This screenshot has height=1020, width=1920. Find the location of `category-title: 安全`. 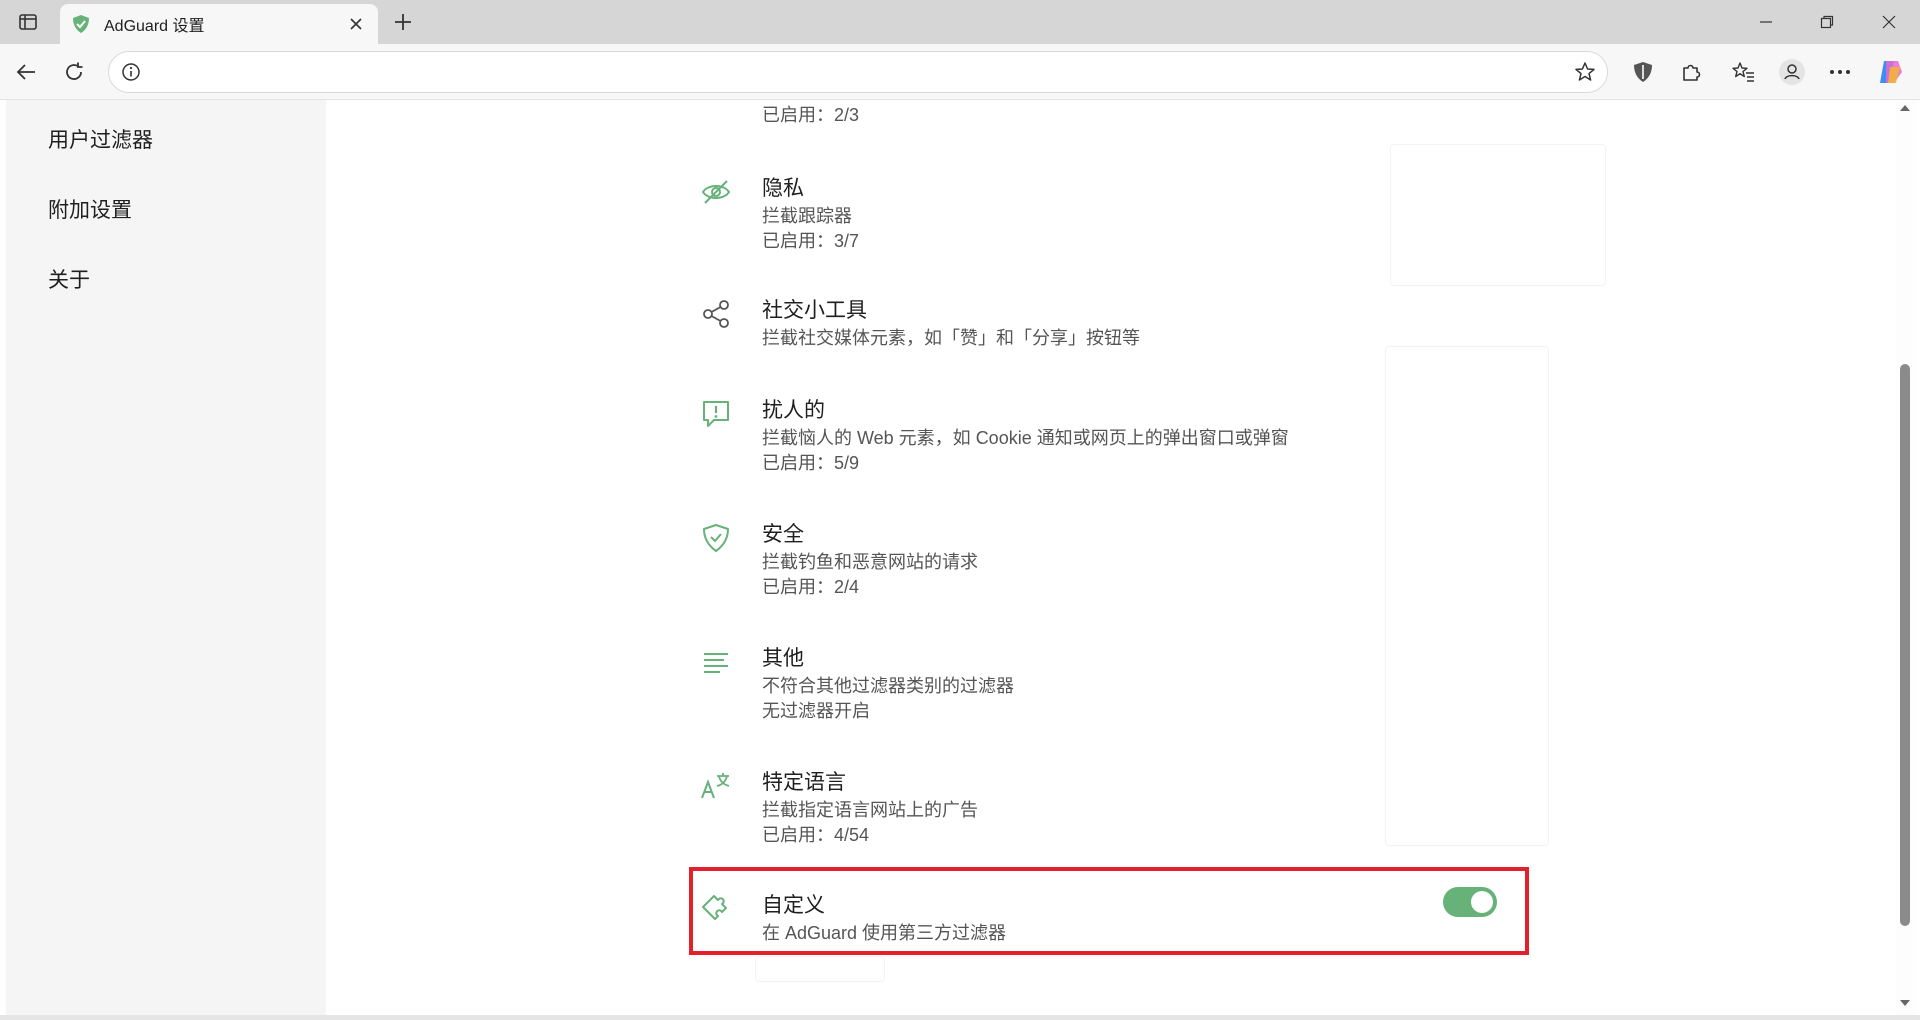

category-title: 安全 is located at coordinates (783, 534).